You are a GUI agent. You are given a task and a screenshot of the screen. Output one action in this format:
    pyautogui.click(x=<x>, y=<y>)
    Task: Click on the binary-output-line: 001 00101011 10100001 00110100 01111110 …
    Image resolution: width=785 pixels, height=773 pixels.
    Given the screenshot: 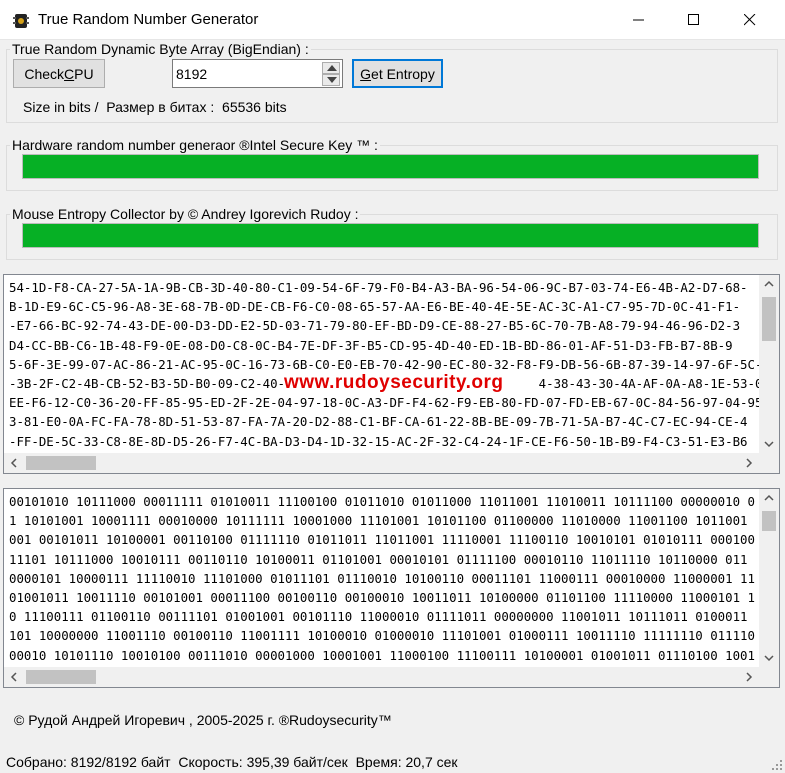 What is the action you would take?
    pyautogui.click(x=382, y=540)
    